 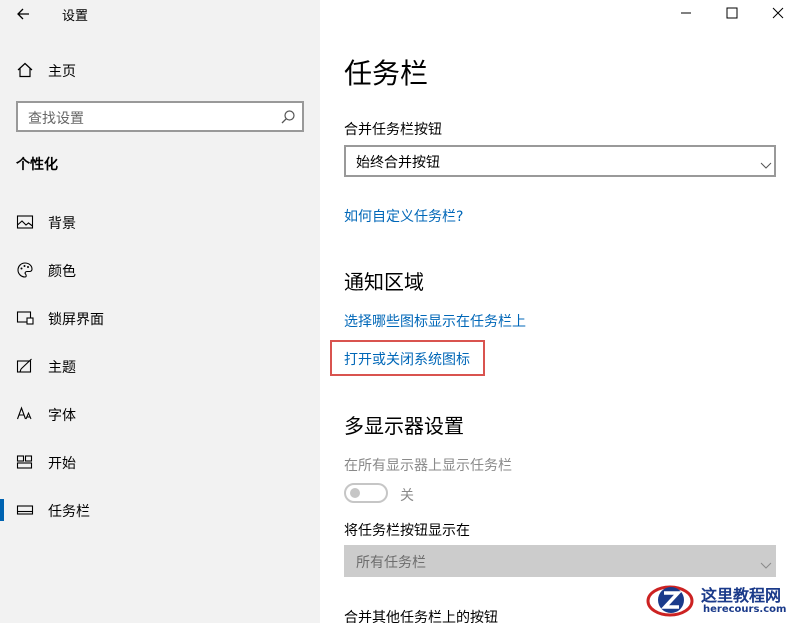 What do you see at coordinates (671, 600) in the screenshot?
I see `watermark-logo-icon` at bounding box center [671, 600].